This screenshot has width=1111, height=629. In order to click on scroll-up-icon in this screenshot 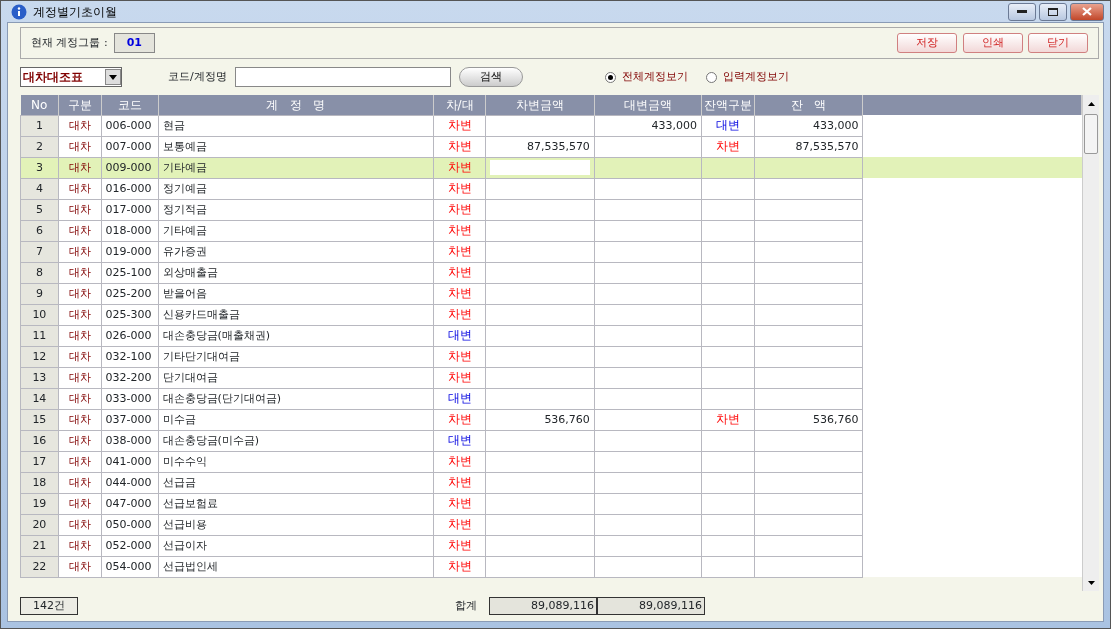, I will do `click(1091, 103)`.